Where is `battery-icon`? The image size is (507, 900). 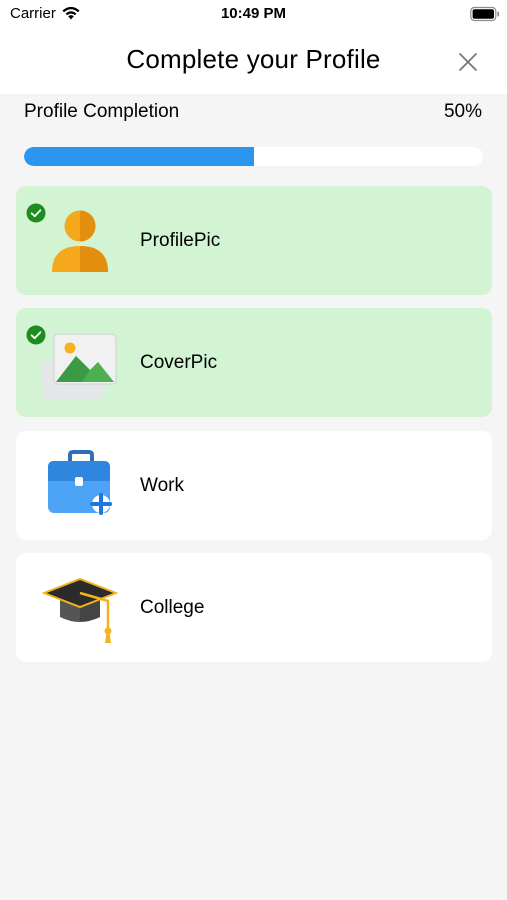
battery-icon is located at coordinates (485, 14).